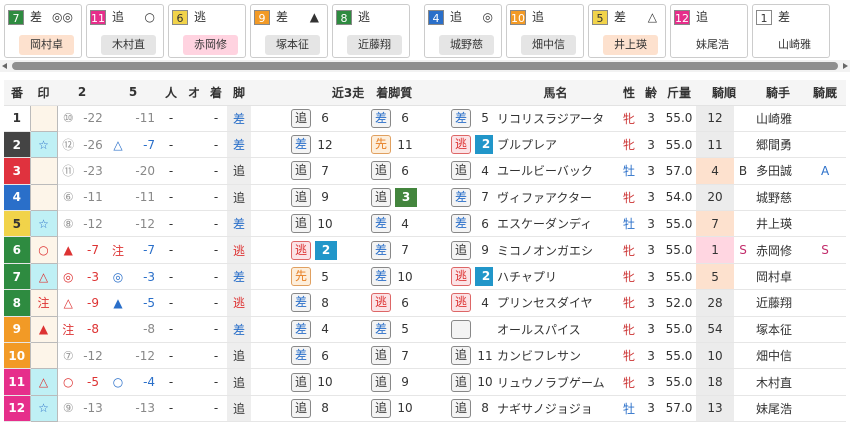 The image size is (850, 423). I want to click on col-header-sex: 性, so click(629, 93).